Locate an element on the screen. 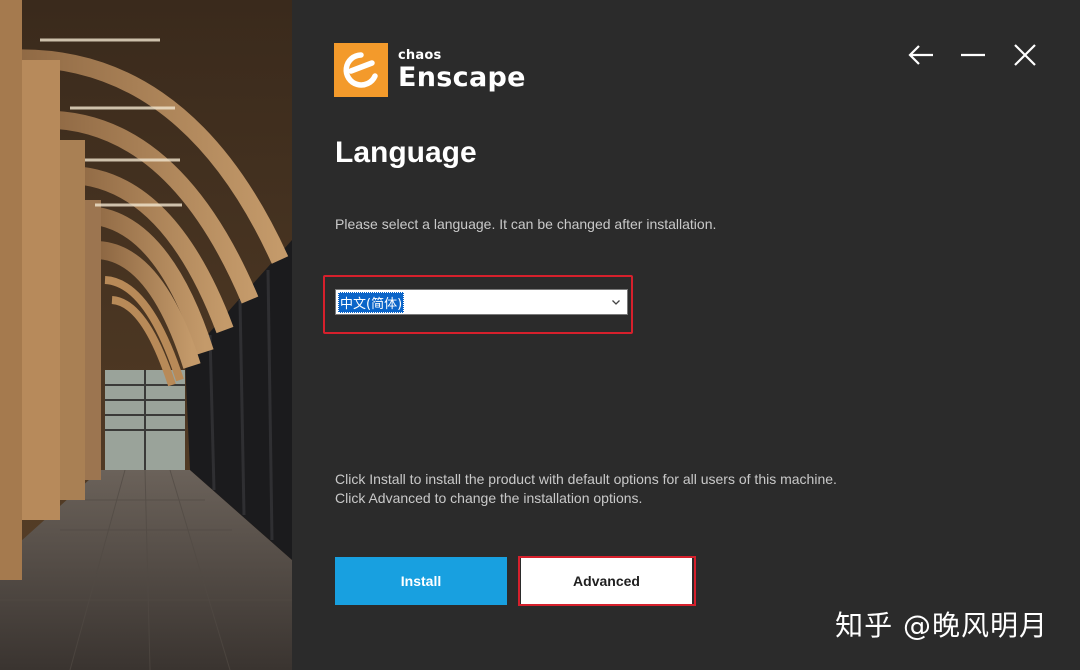 The image size is (1080, 670). page-title: Language is located at coordinates (406, 152).